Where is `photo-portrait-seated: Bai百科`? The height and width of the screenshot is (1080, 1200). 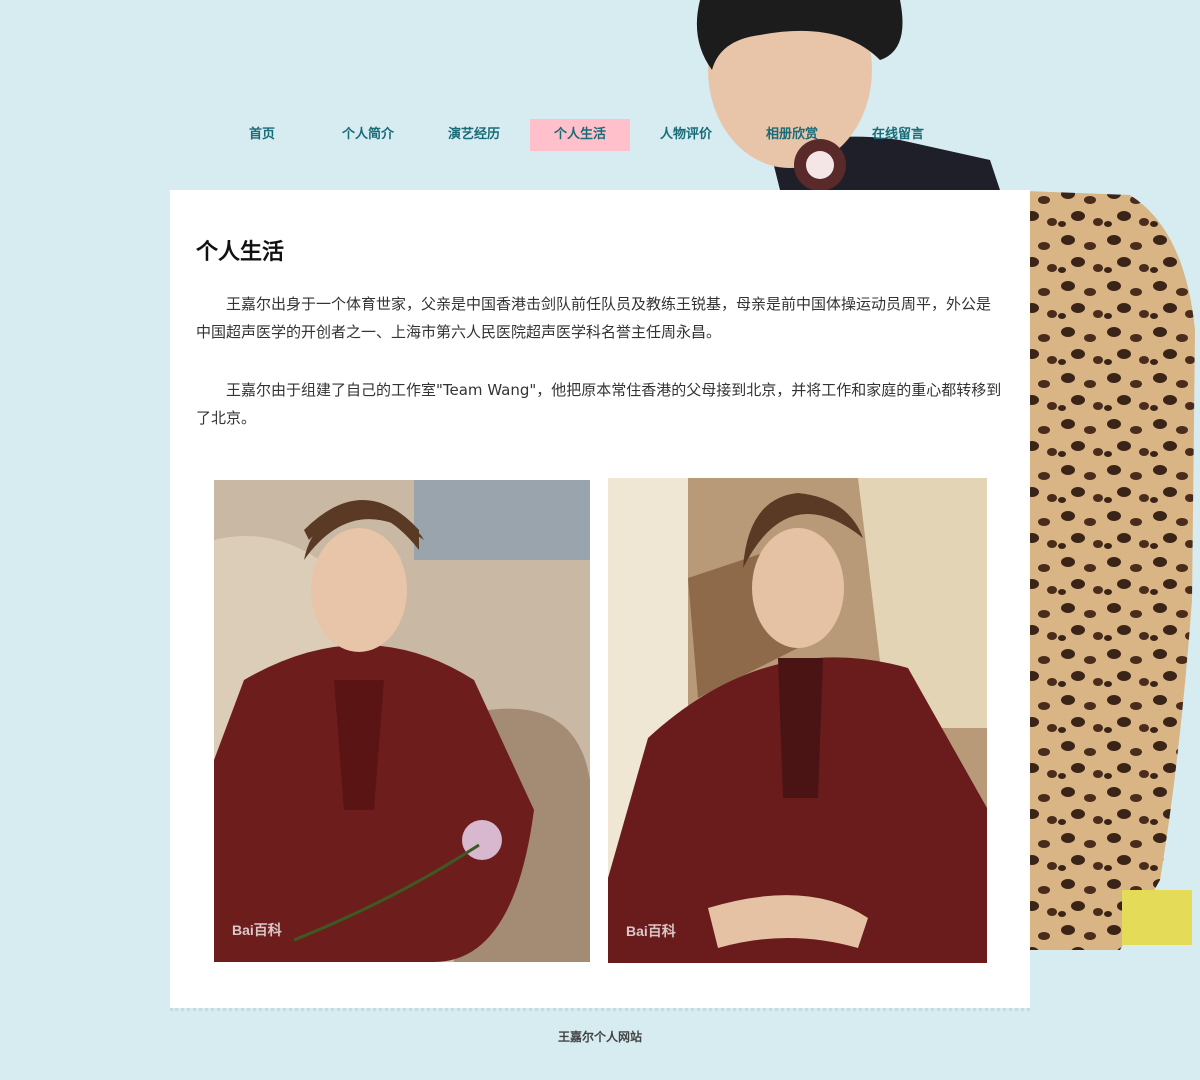
photo-portrait-seated: Bai百科 is located at coordinates (797, 720).